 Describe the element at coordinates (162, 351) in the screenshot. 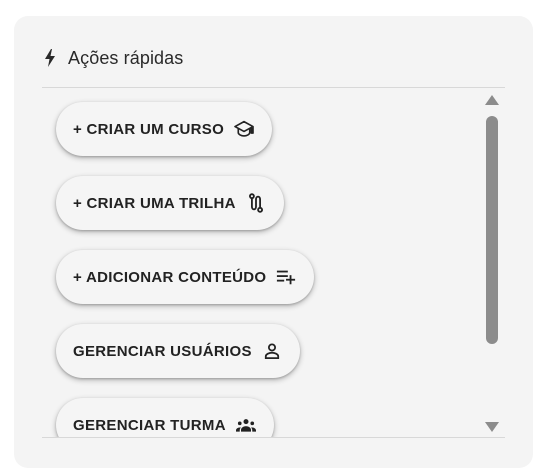

I see `manage-users-label: GERENCIAR USUÁRIOS` at that location.